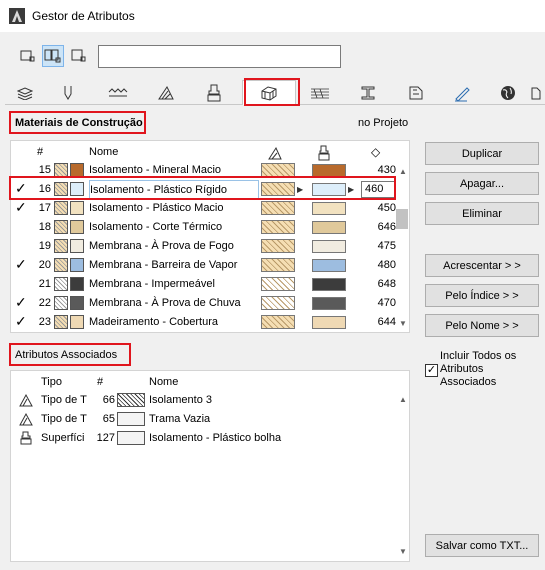 Image resolution: width=545 pixels, height=570 pixels. Describe the element at coordinates (174, 265) in the screenshot. I see `material-name: Membrana - Barreira de Vapor` at that location.